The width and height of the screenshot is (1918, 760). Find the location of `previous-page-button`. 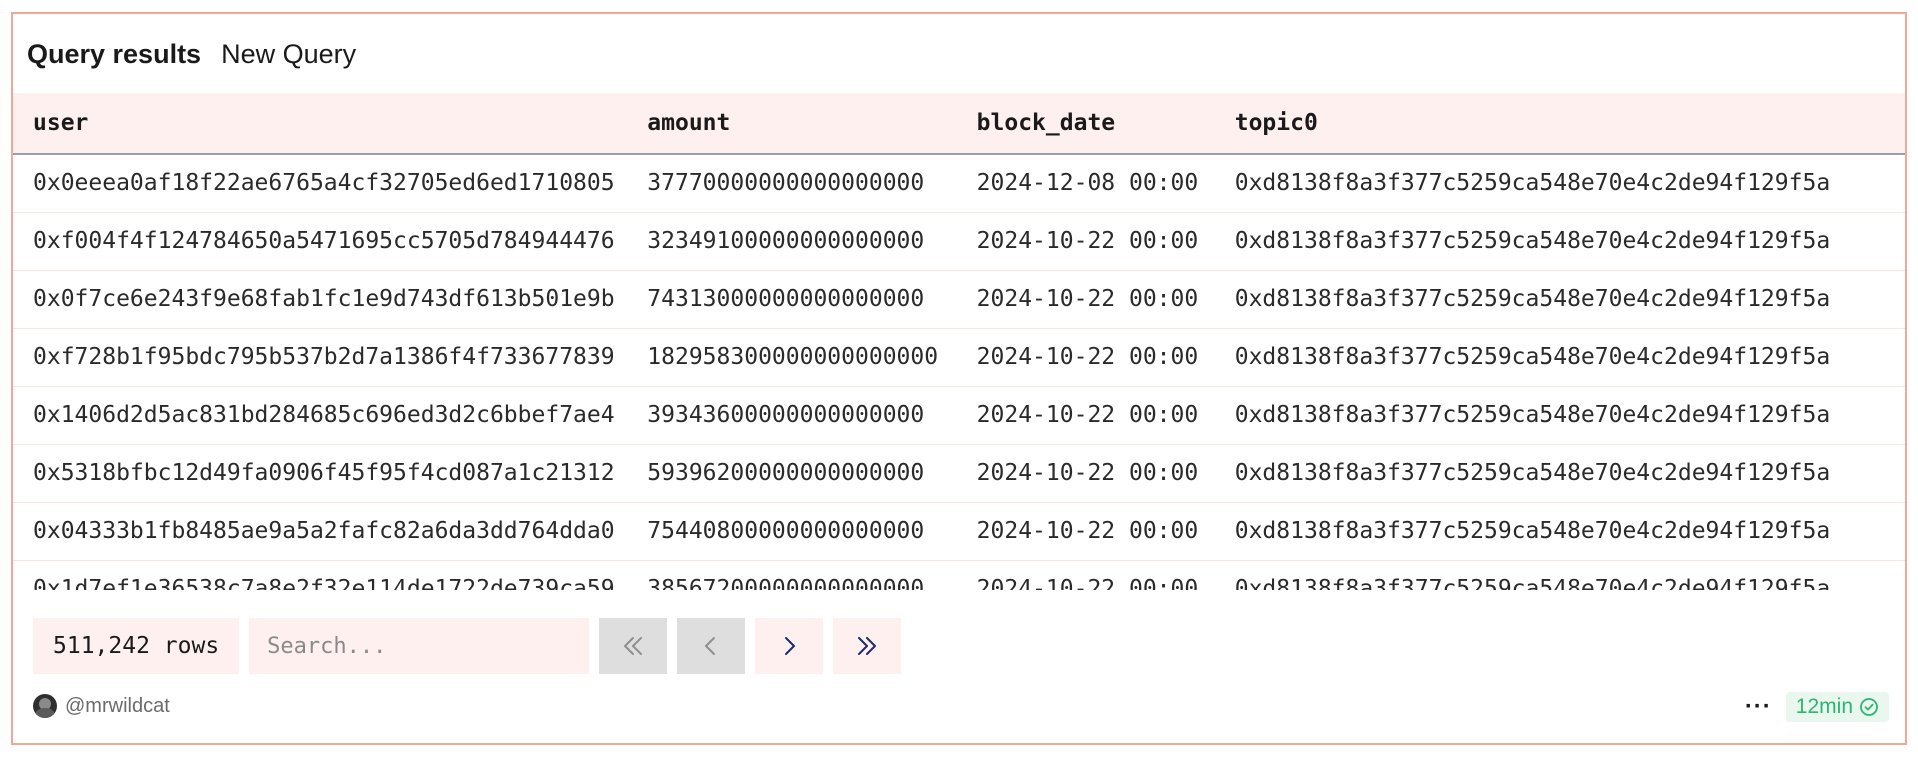

previous-page-button is located at coordinates (711, 646).